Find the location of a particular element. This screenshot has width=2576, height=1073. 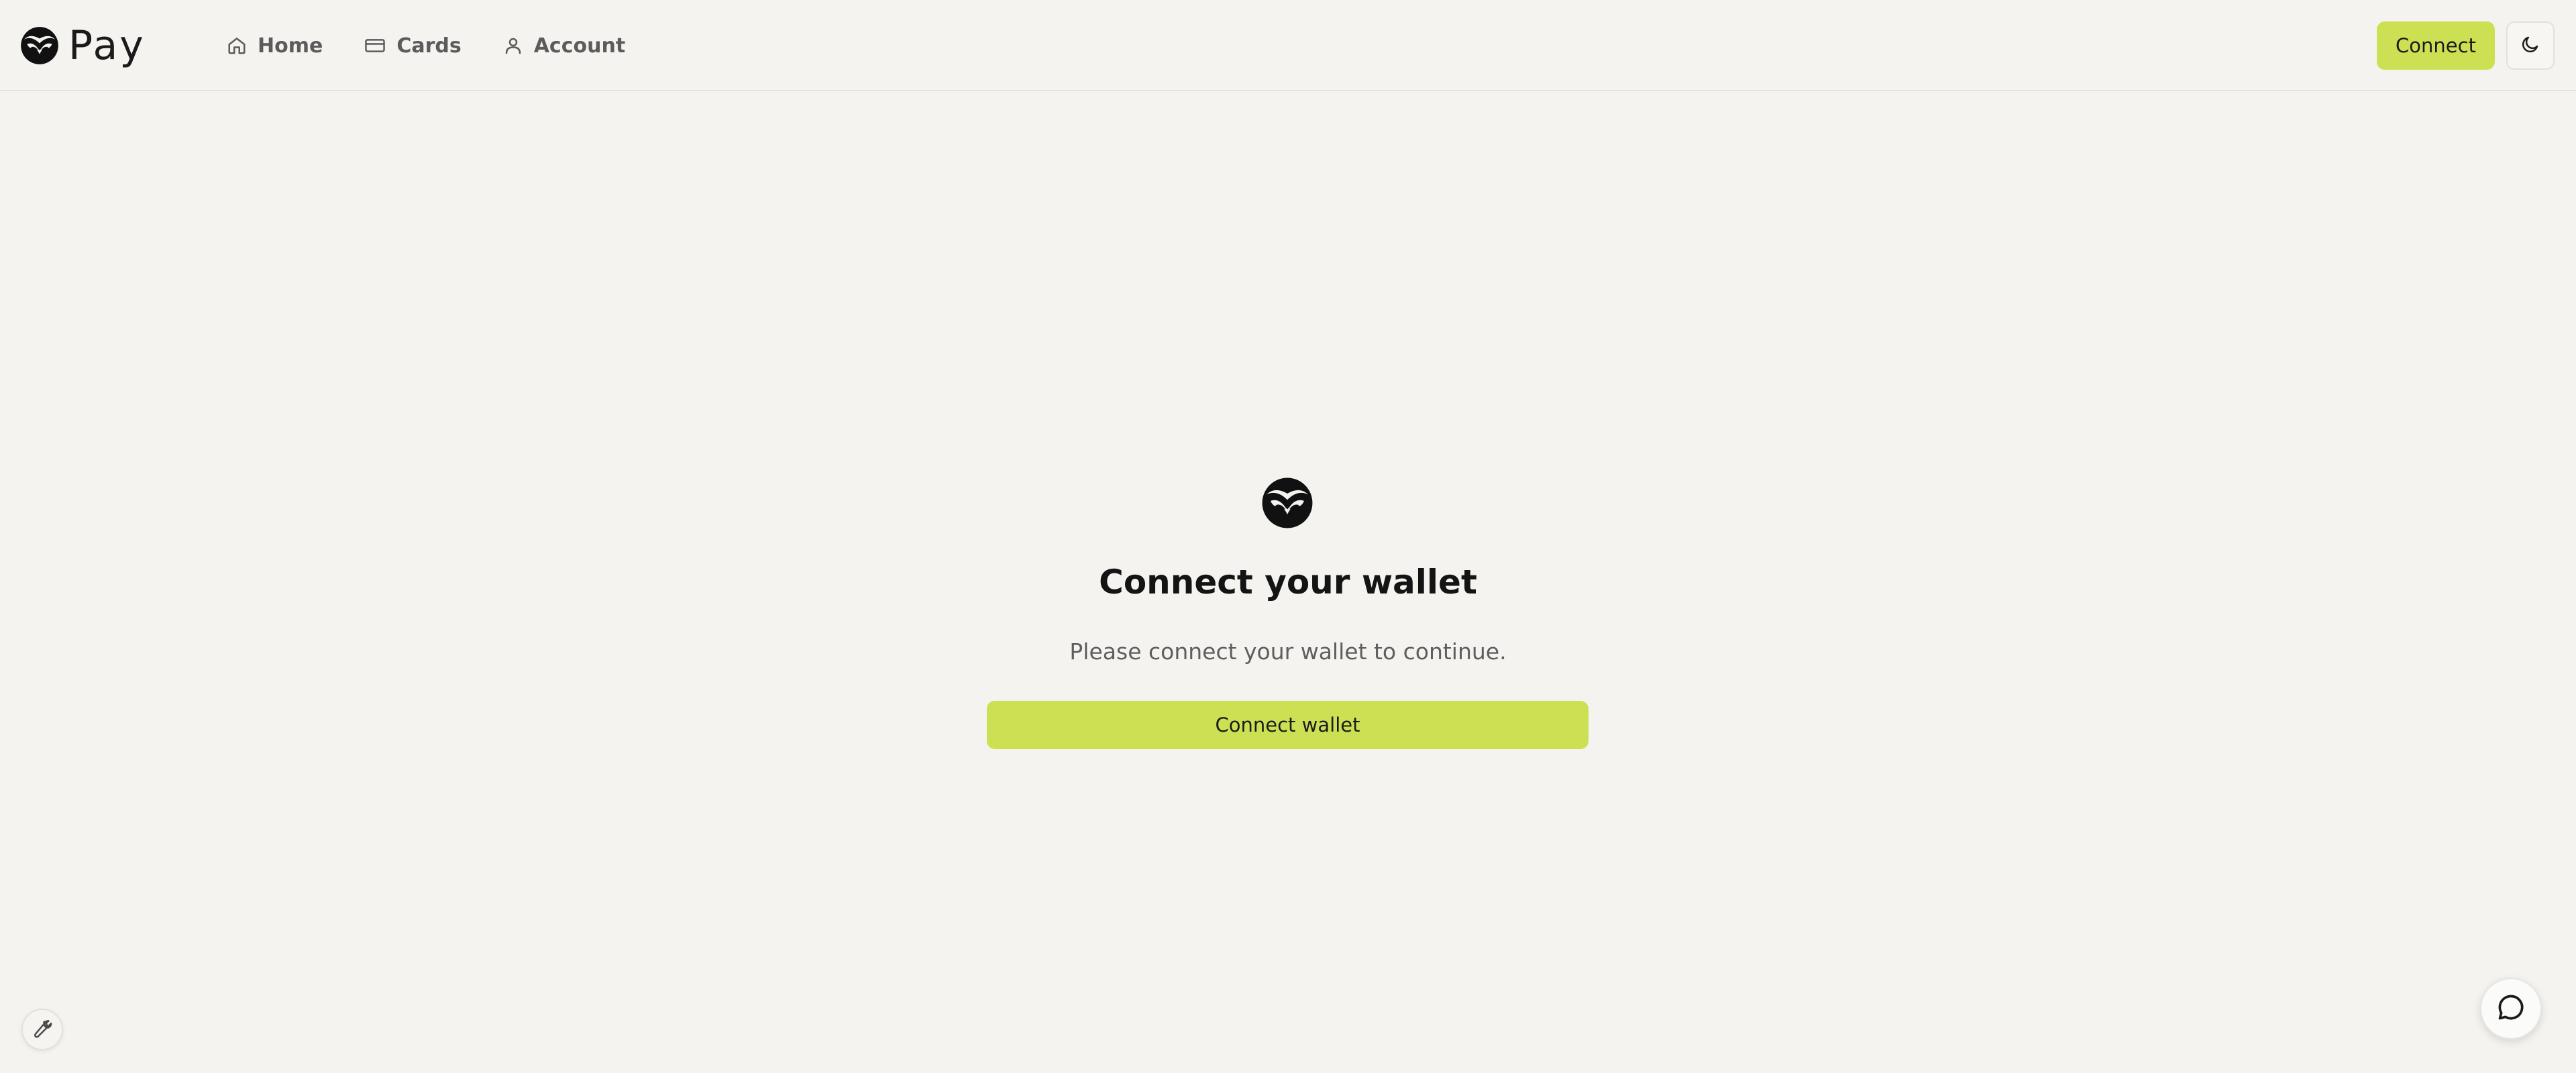

header-connect-button: Connect is located at coordinates (2436, 45).